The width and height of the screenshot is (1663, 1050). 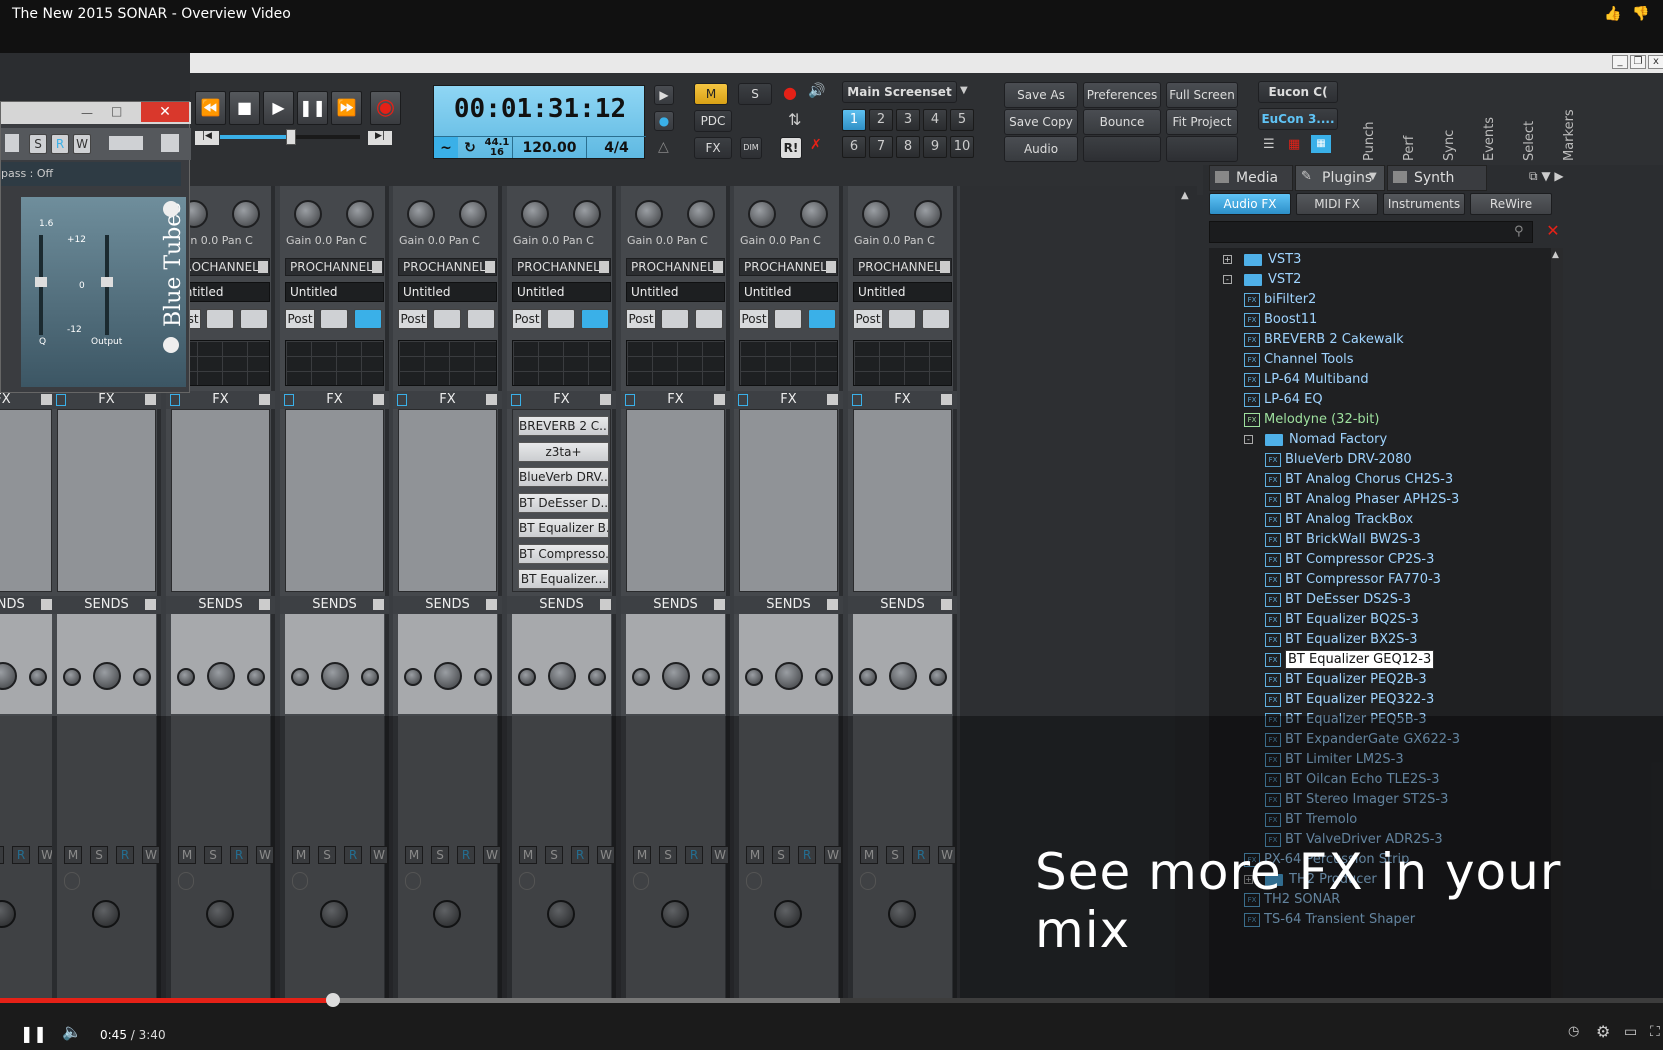 I want to click on stop-button: ■, so click(x=244, y=108).